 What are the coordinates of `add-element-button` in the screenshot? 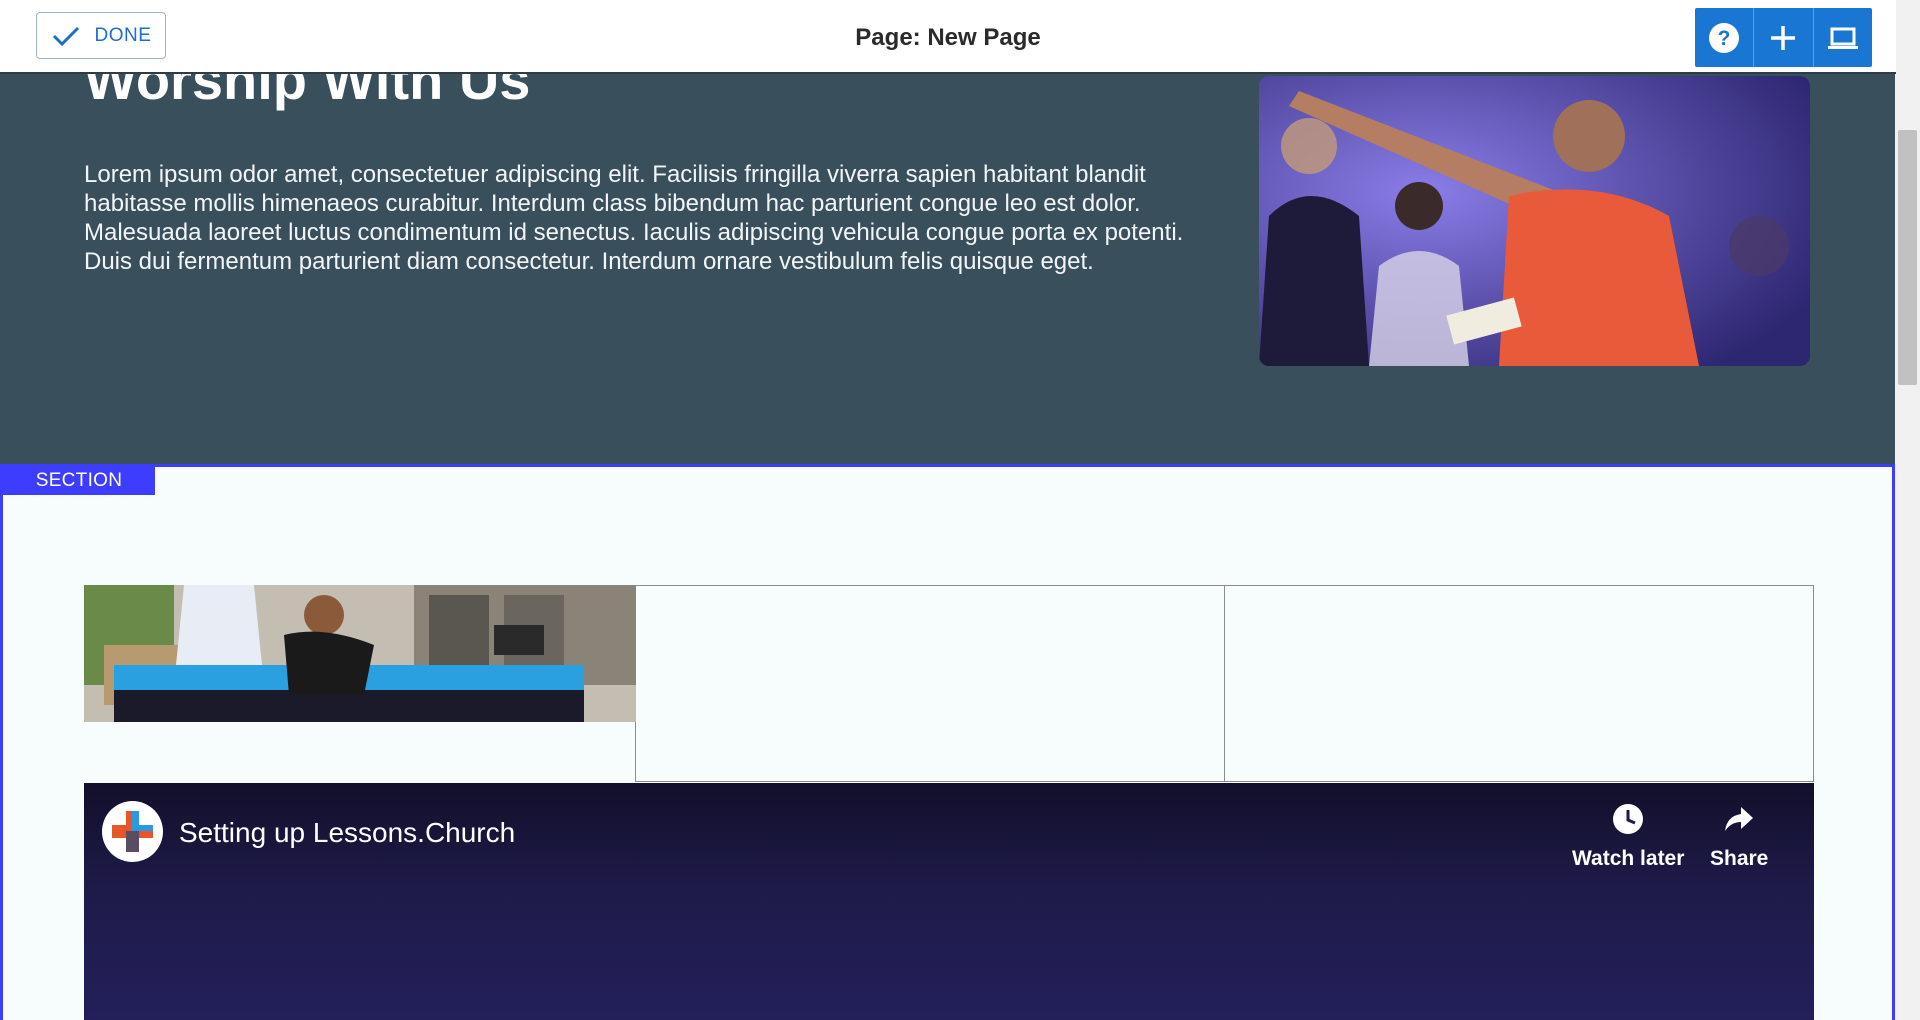 It's located at (1784, 37).